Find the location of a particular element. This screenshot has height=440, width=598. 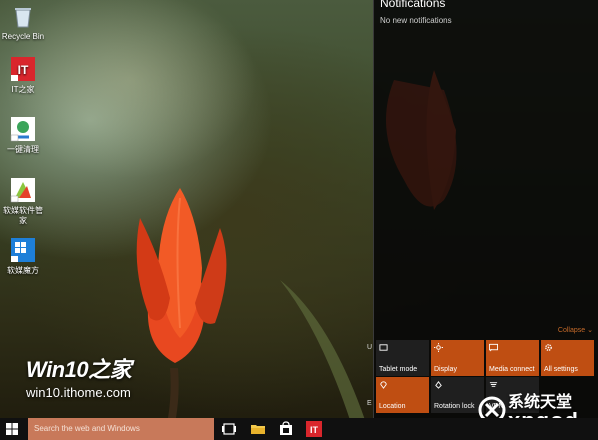

media-connect-icon is located at coordinates (493, 347).